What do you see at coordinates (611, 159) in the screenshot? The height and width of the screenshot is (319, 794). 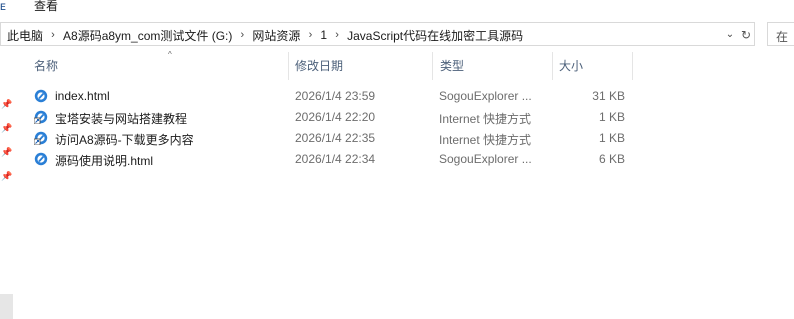 I see `file-size: 6 KB` at bounding box center [611, 159].